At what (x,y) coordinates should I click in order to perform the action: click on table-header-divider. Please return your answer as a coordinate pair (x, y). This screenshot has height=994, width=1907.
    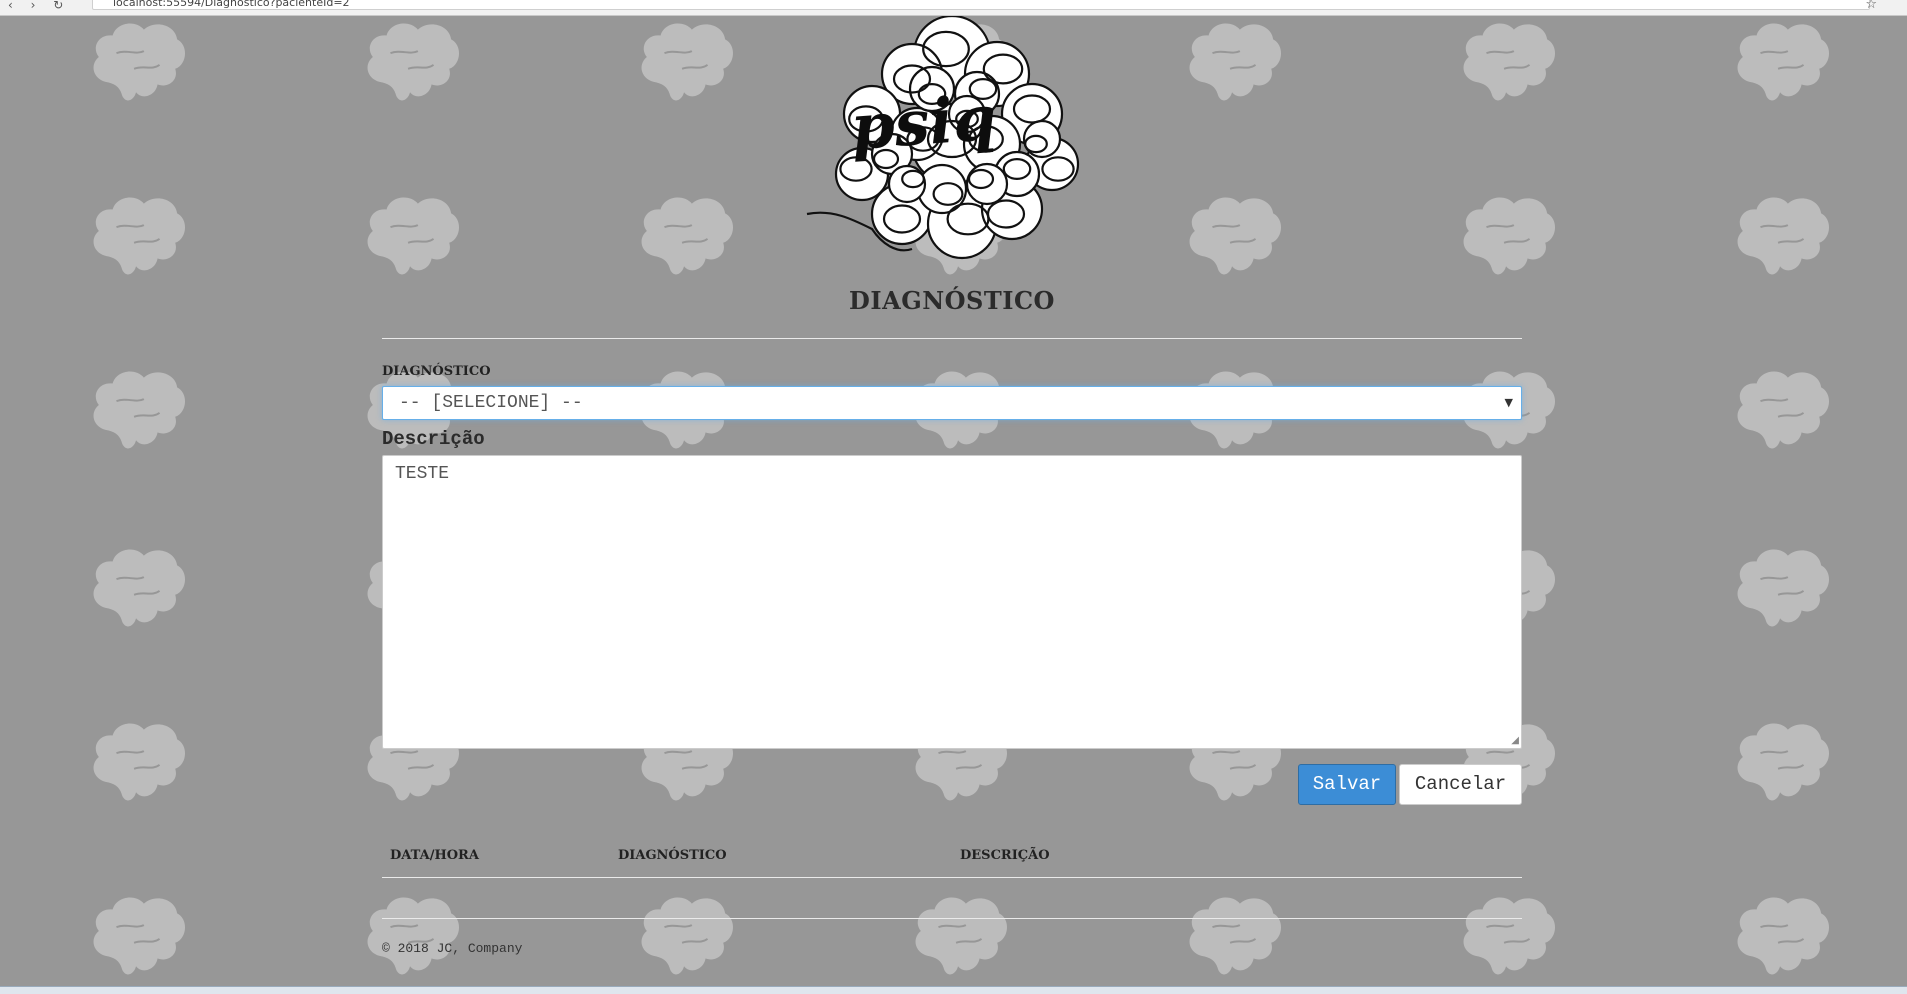
    Looking at the image, I should click on (952, 877).